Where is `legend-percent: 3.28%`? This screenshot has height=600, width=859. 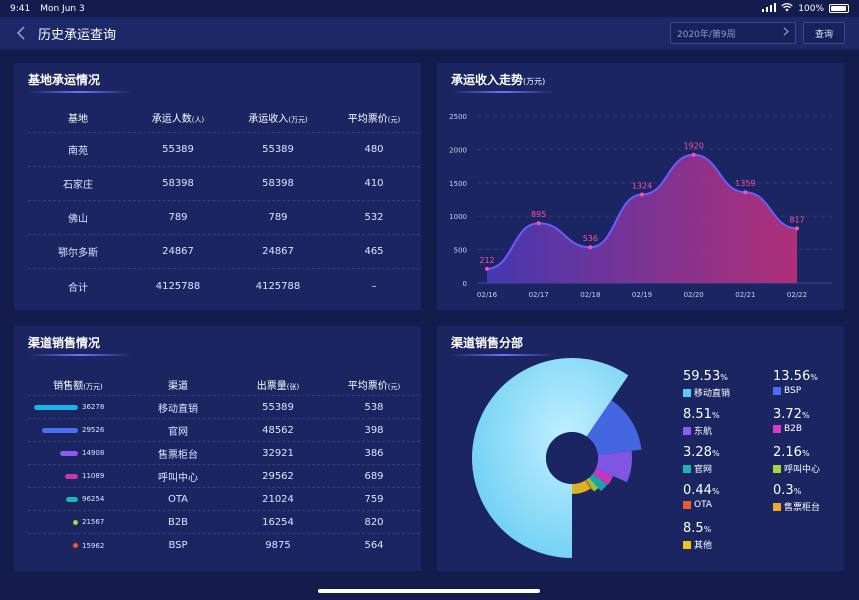 legend-percent: 3.28% is located at coordinates (701, 453).